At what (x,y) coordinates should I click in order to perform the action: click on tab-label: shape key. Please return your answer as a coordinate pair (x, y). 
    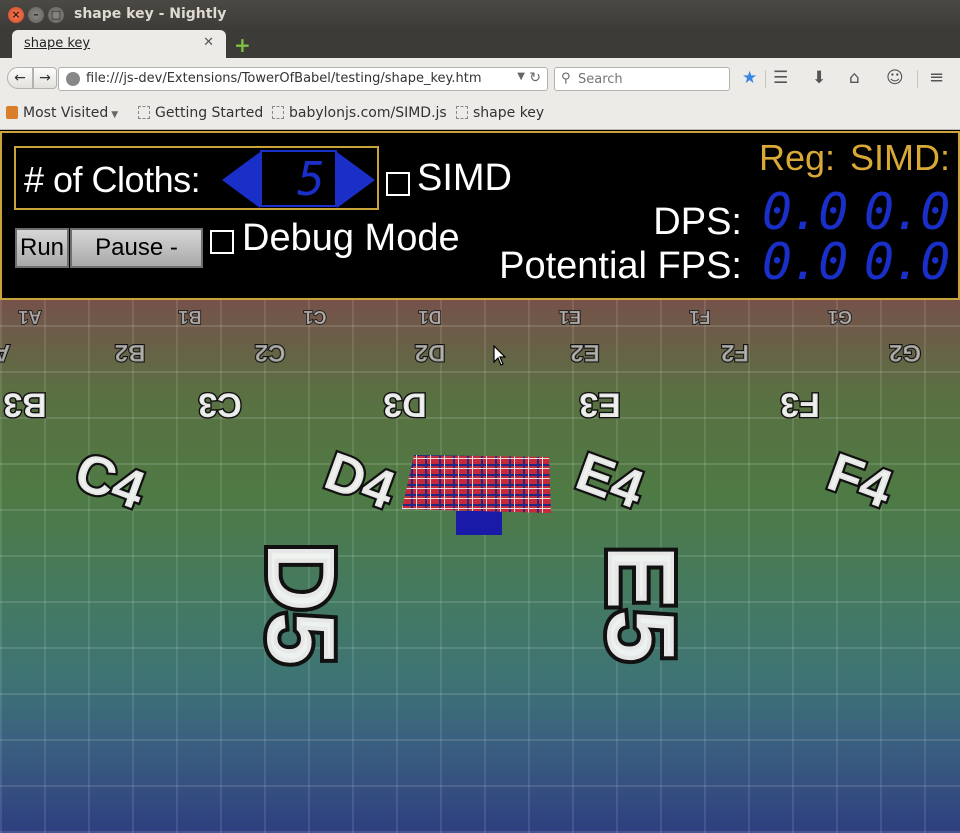
    Looking at the image, I should click on (57, 43).